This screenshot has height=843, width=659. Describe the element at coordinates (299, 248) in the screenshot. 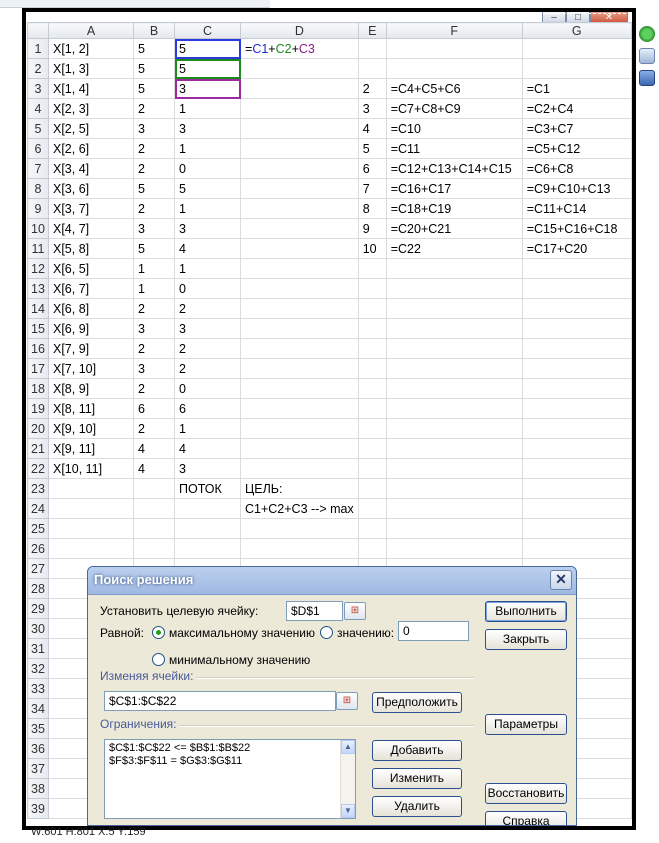

I see `cell-d11` at that location.